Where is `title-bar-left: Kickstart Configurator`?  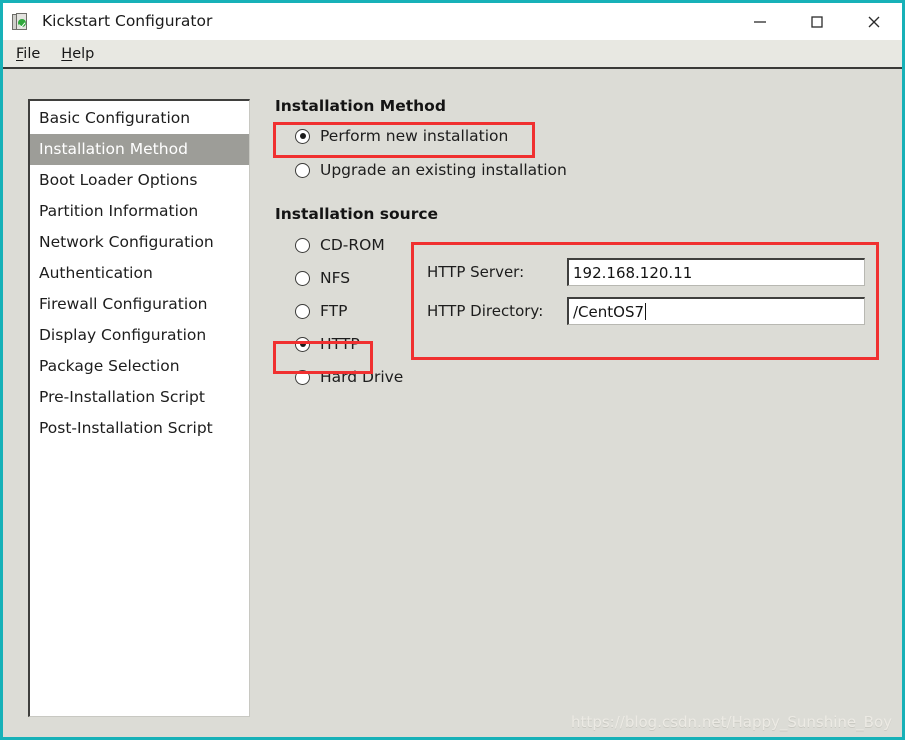
title-bar-left: Kickstart Configurator is located at coordinates (107, 22).